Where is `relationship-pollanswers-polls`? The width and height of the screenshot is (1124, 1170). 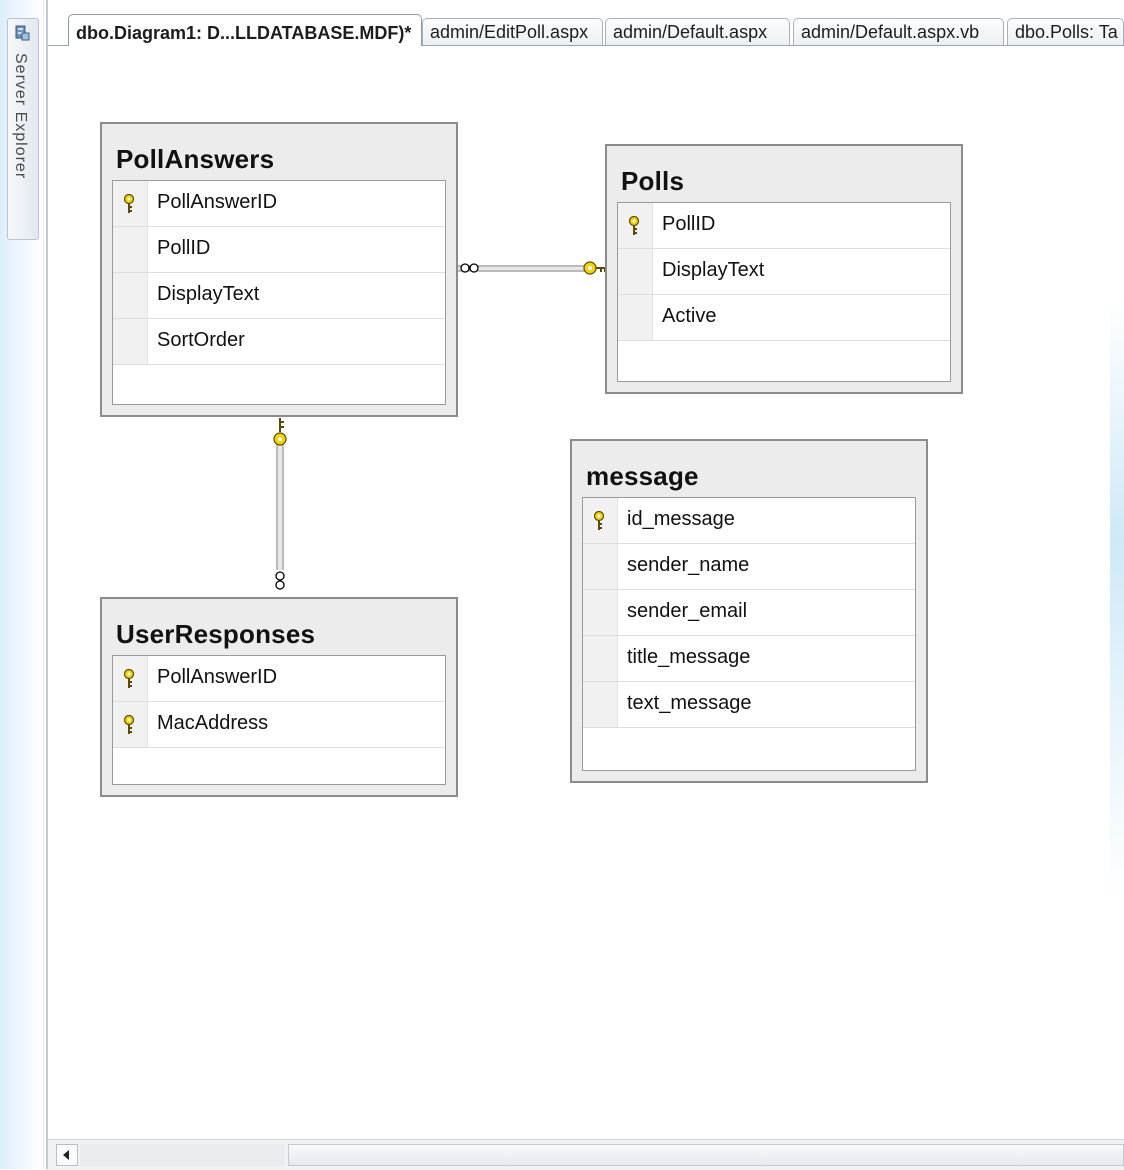 relationship-pollanswers-polls is located at coordinates (532, 268).